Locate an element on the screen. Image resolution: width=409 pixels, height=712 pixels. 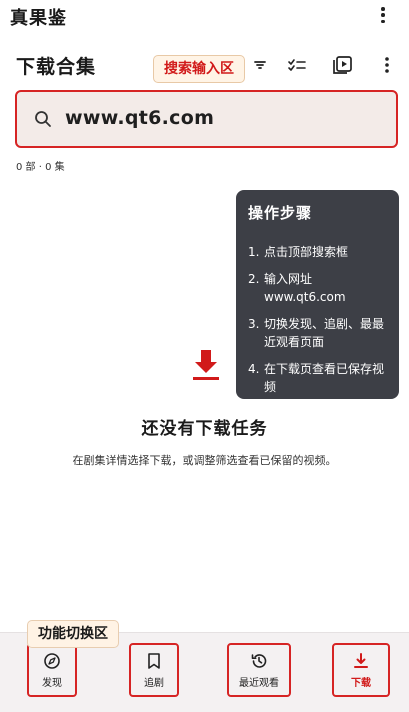
step-item: 4. 在下载页查看已保存视频 is located at coordinates (316, 378).